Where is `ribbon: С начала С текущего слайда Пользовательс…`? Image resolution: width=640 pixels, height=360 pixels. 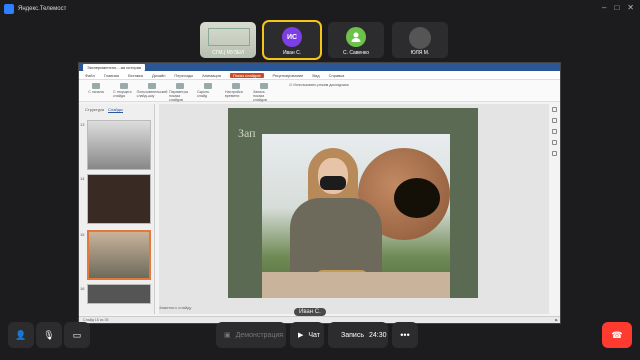
ribbon: С начала С текущего слайда Пользовательс… is located at coordinates (319, 91).